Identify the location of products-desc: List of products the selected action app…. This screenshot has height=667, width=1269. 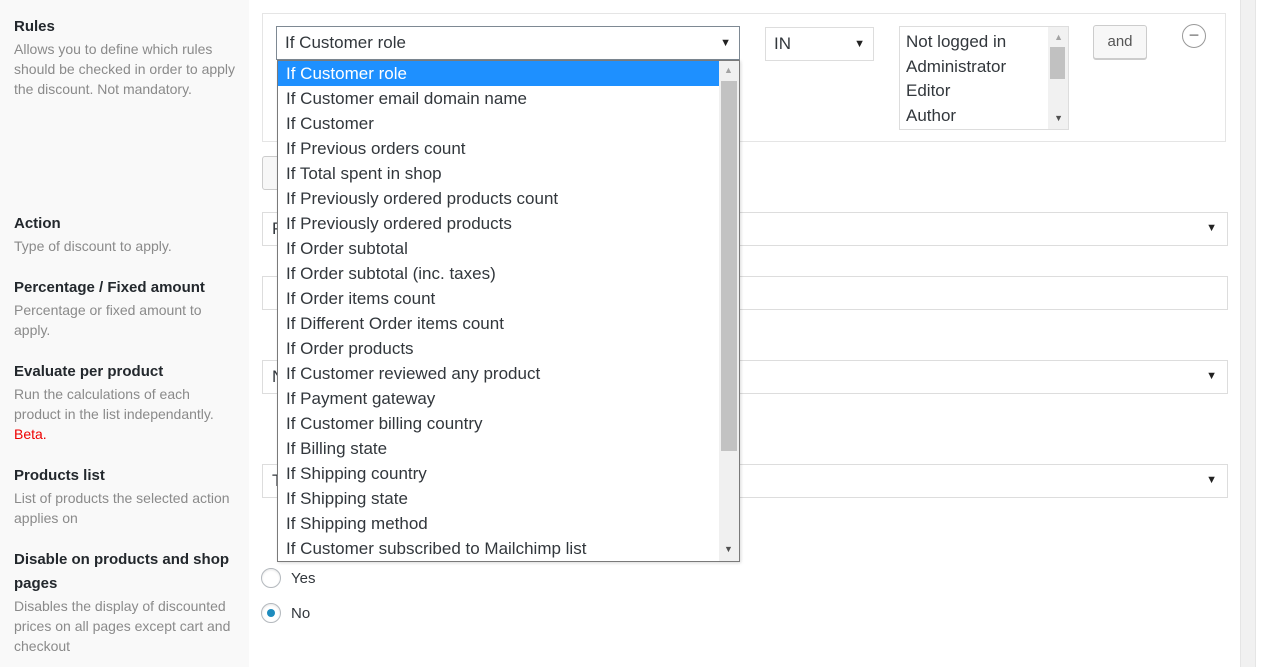
(122, 508).